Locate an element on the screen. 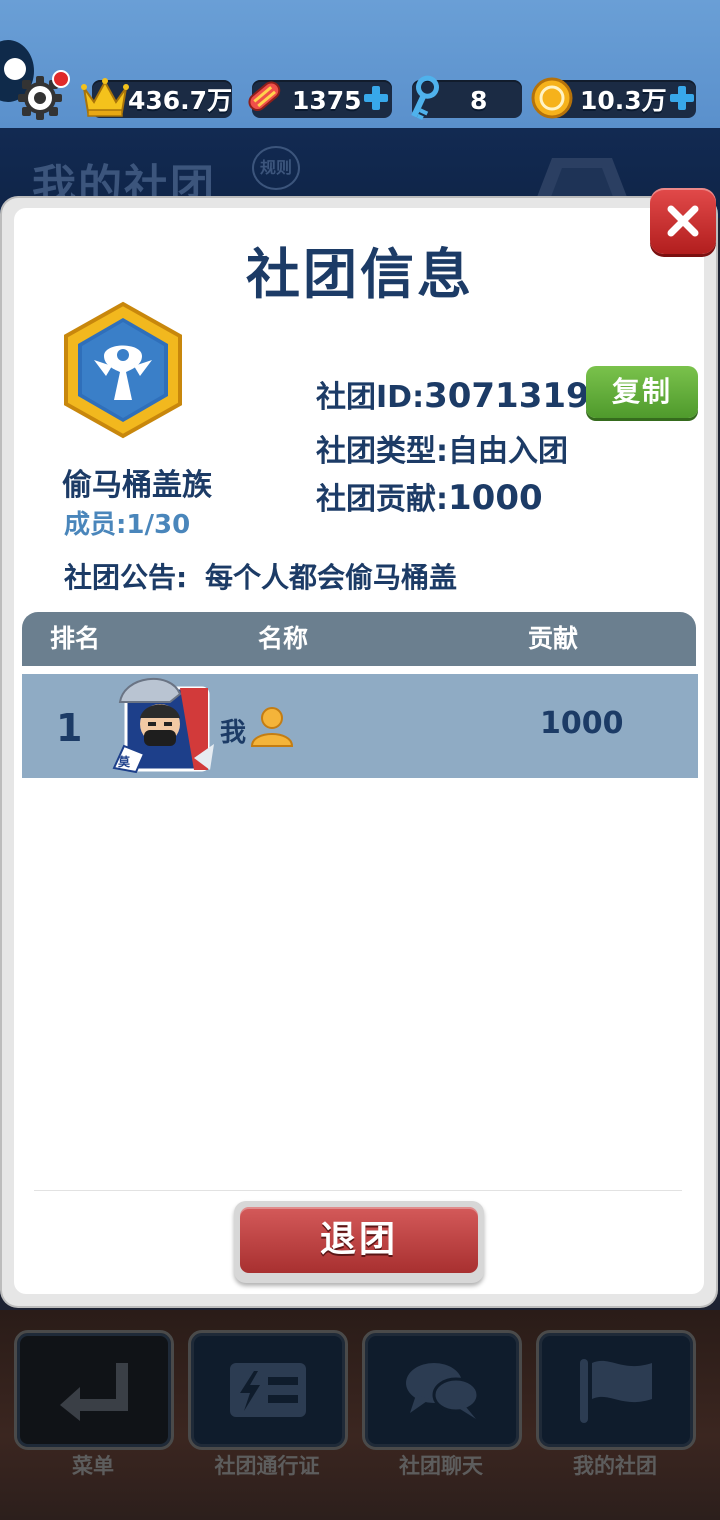 The width and height of the screenshot is (720, 1520). svg-text: 莫 is located at coordinates (124, 761).